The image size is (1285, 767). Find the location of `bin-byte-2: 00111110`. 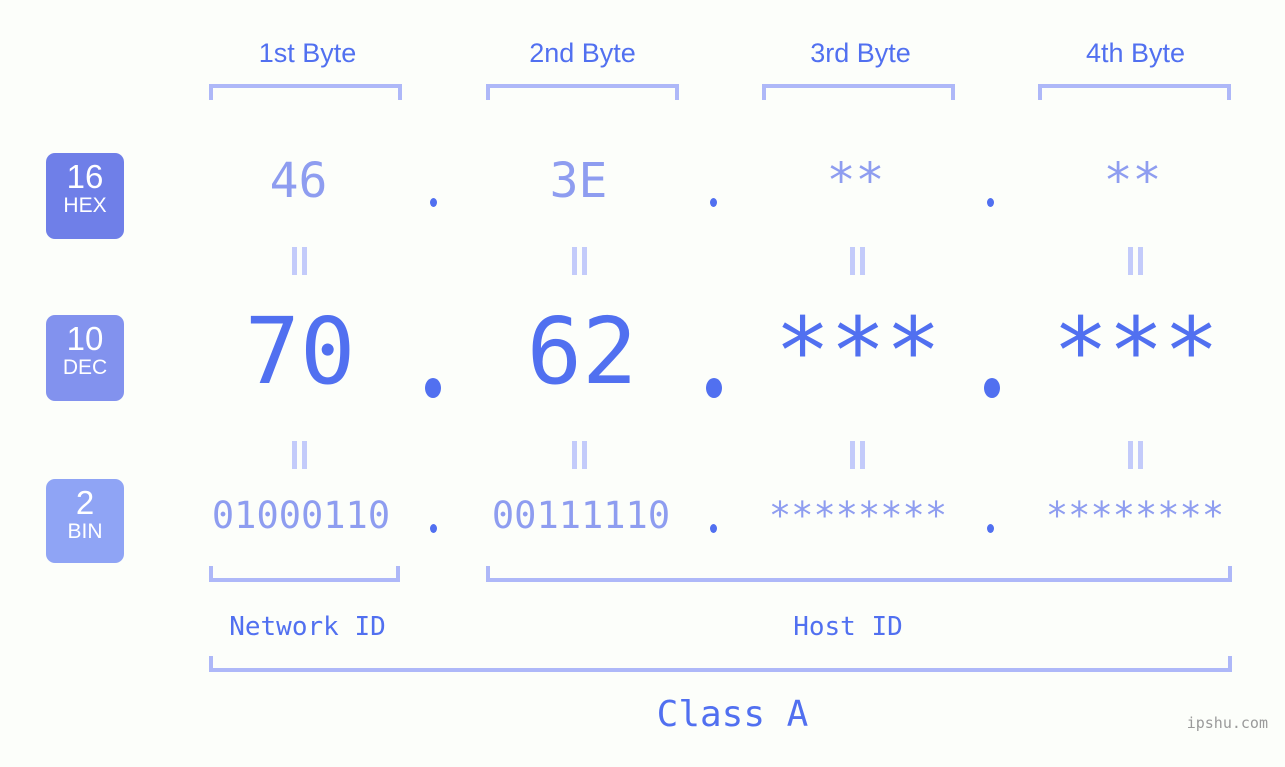

bin-byte-2: 00111110 is located at coordinates (581, 516).